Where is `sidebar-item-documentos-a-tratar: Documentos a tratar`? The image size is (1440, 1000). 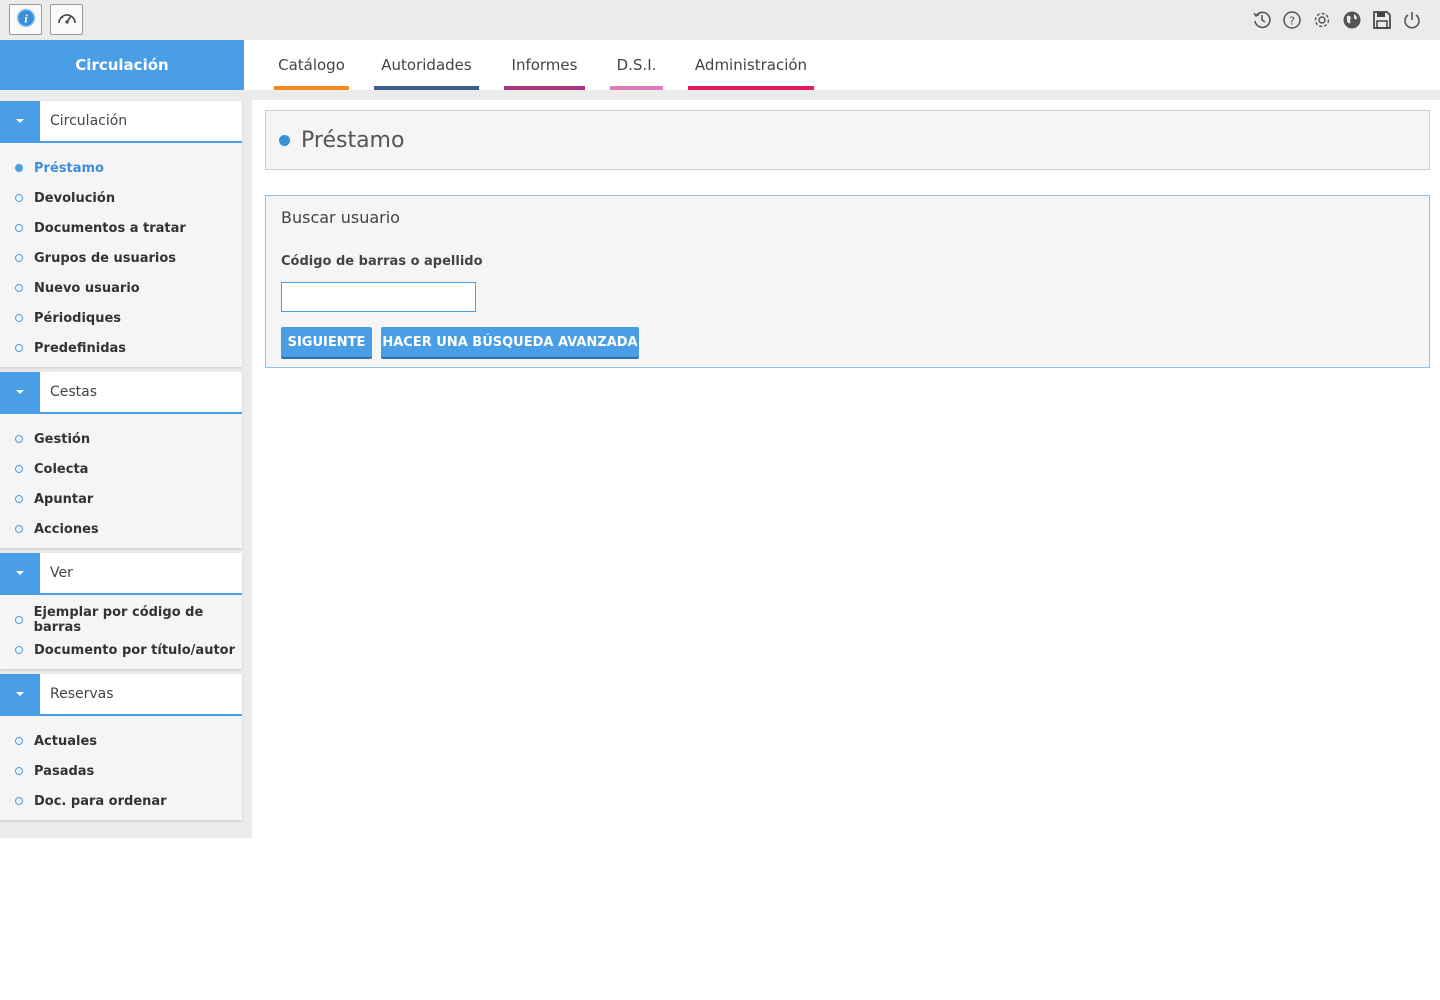 sidebar-item-documentos-a-tratar: Documentos a tratar is located at coordinates (121, 228).